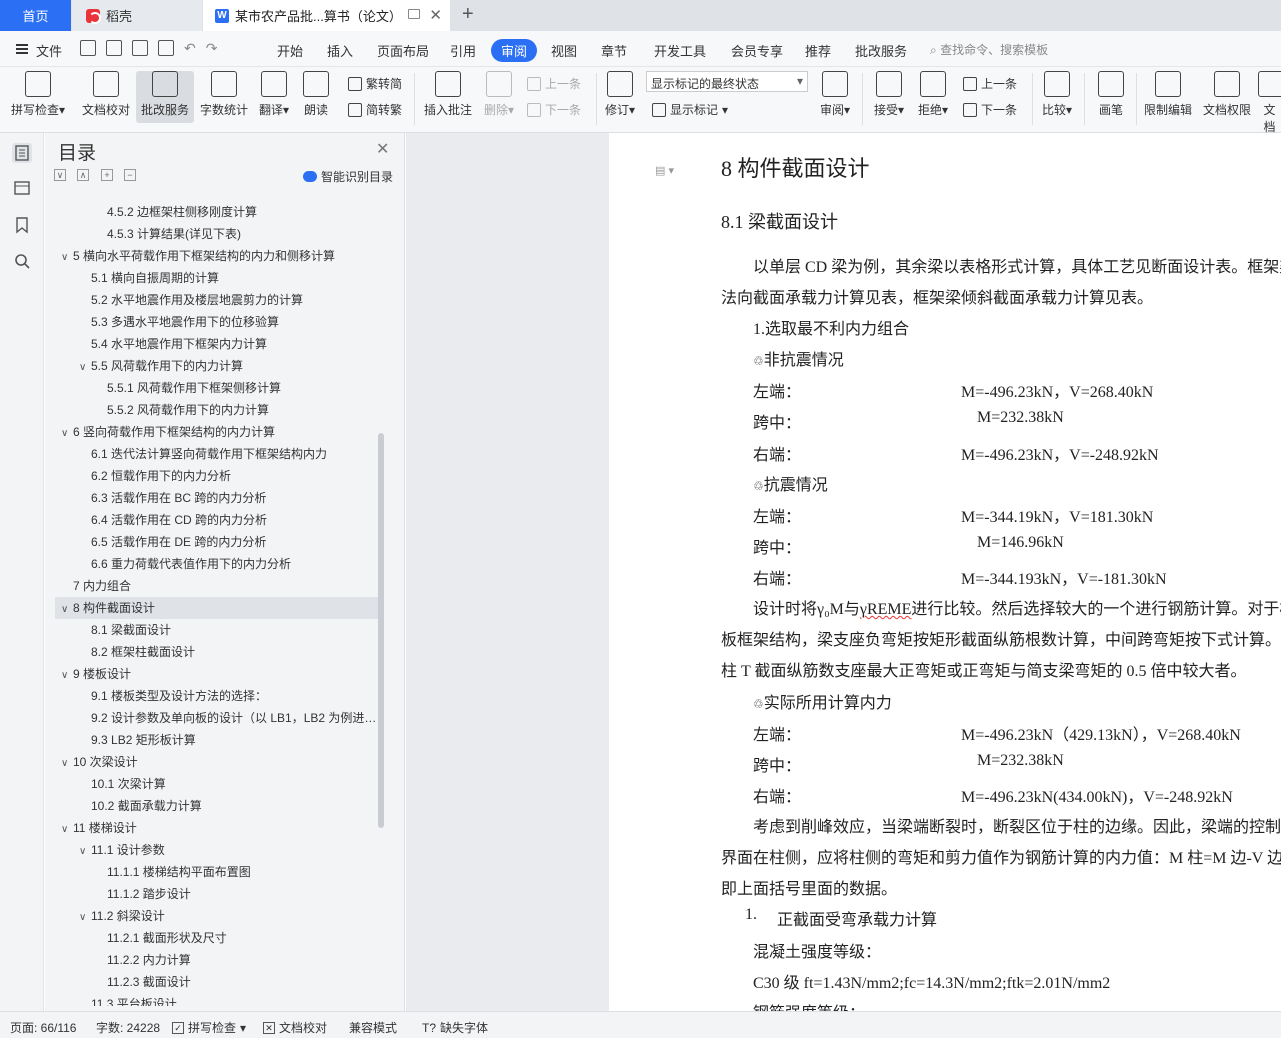 Image resolution: width=1281 pixels, height=1038 pixels. I want to click on toc-item: 11.1.2 踏步设计, so click(216, 894).